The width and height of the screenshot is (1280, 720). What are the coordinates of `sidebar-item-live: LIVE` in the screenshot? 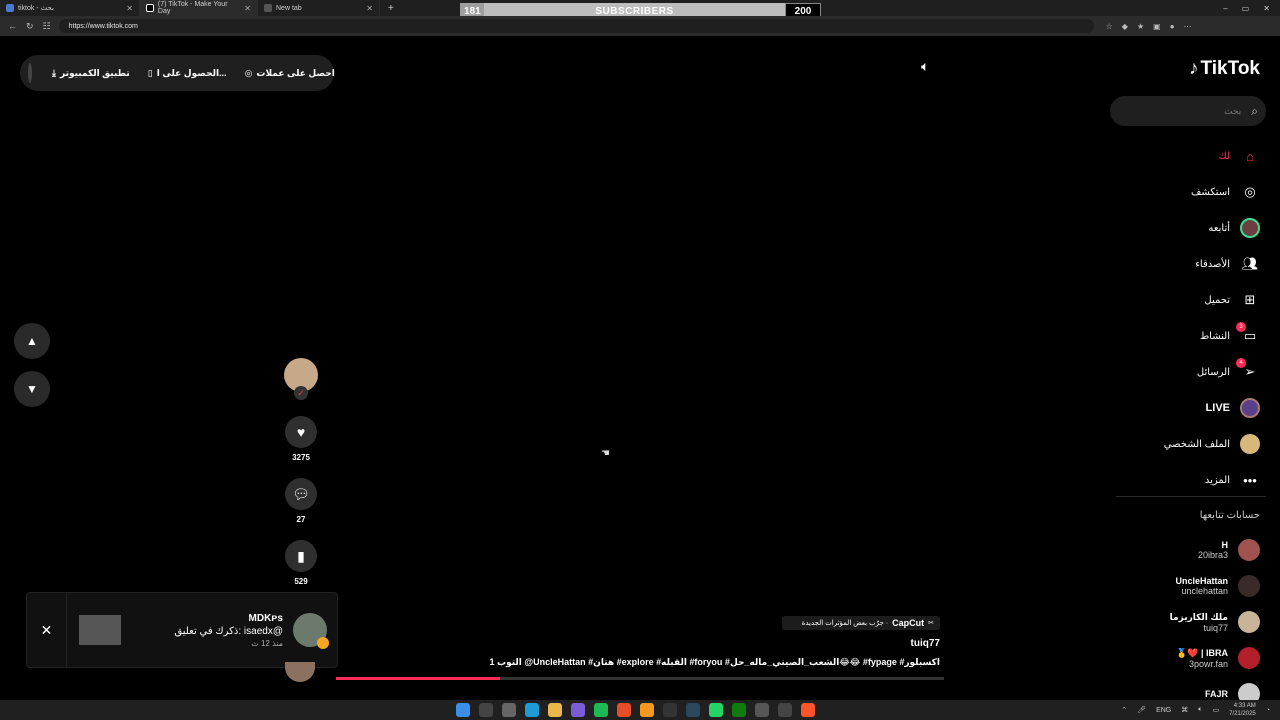 It's located at (1233, 408).